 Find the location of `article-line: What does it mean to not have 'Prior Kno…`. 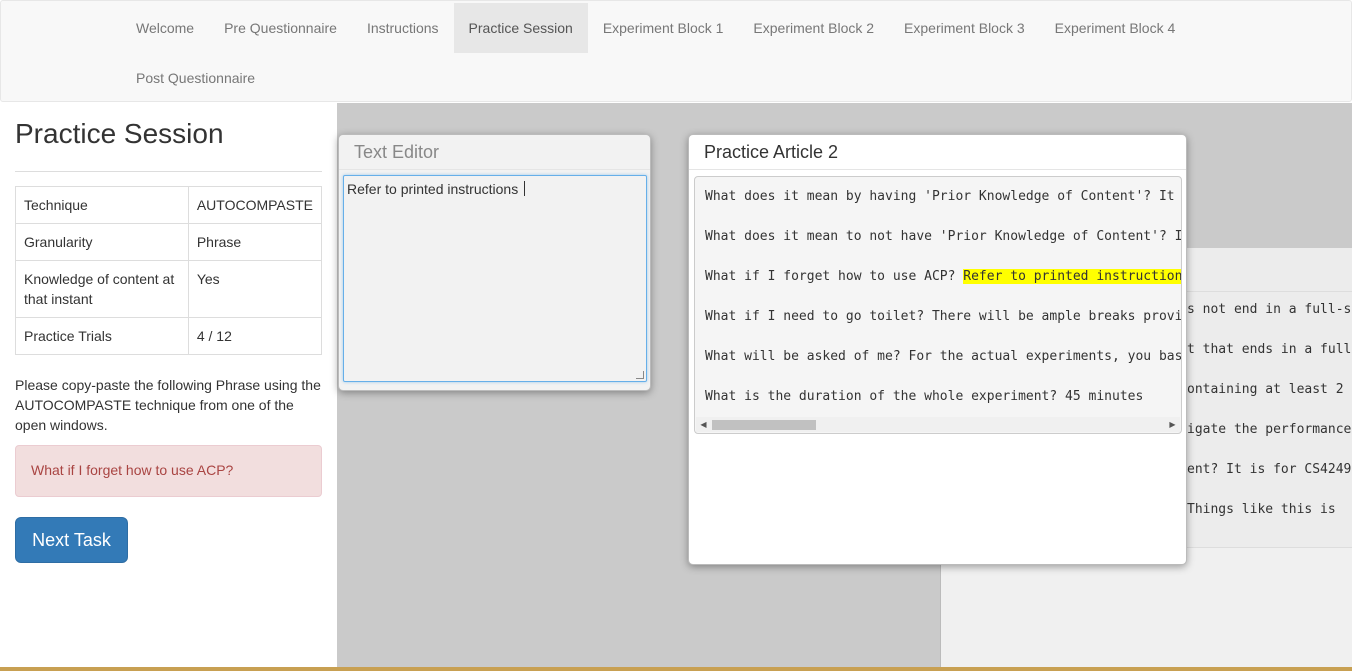

article-line: What does it mean to not have 'Prior Kno… is located at coordinates (943, 236).